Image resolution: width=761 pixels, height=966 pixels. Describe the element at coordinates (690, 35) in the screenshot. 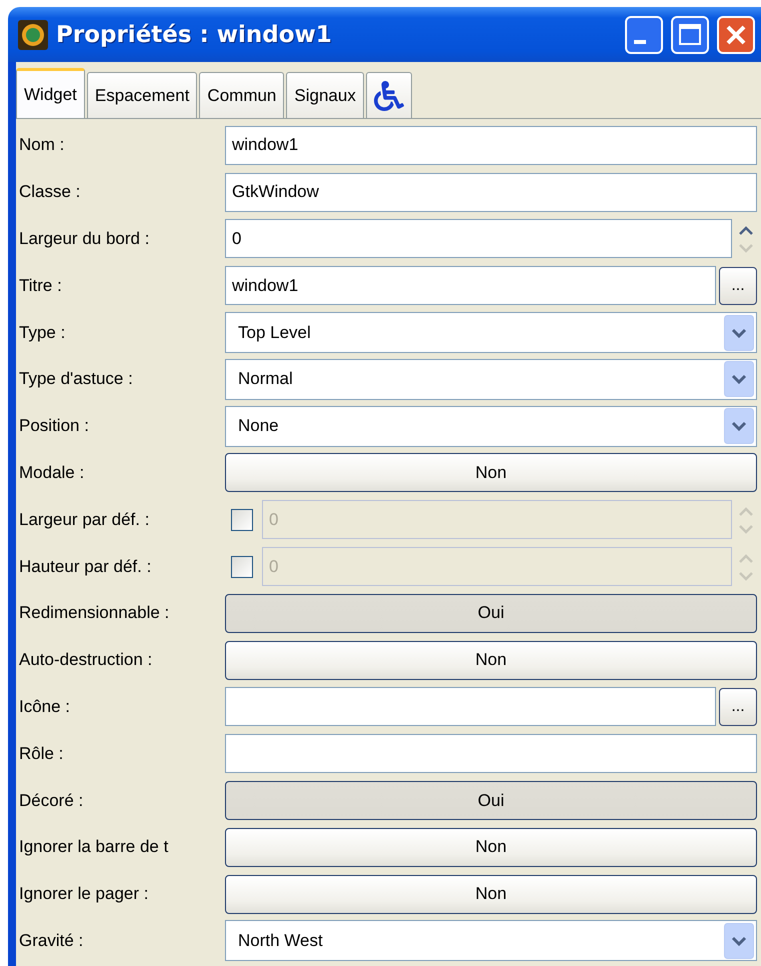

I see `maximize-icon` at that location.